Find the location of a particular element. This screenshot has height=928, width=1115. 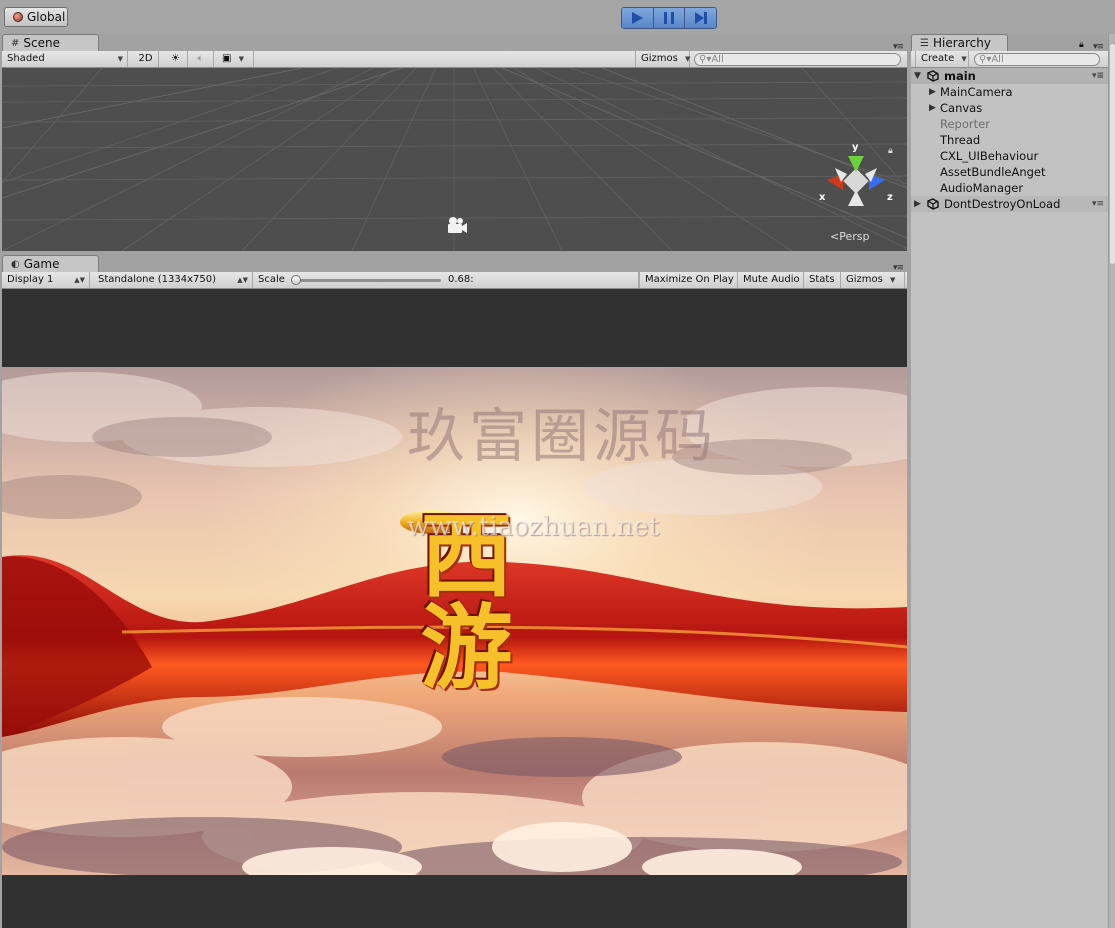

watermark-url: www.tiaozhuan.net is located at coordinates (533, 527).